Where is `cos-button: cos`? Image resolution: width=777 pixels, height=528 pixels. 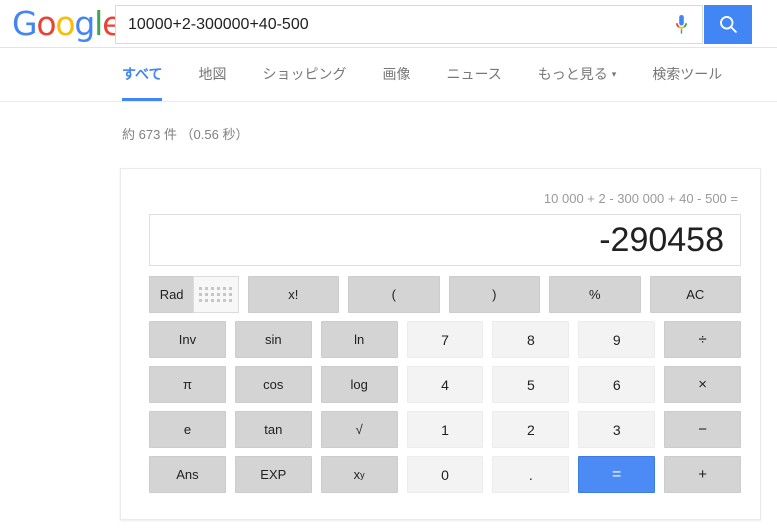 cos-button: cos is located at coordinates (273, 384).